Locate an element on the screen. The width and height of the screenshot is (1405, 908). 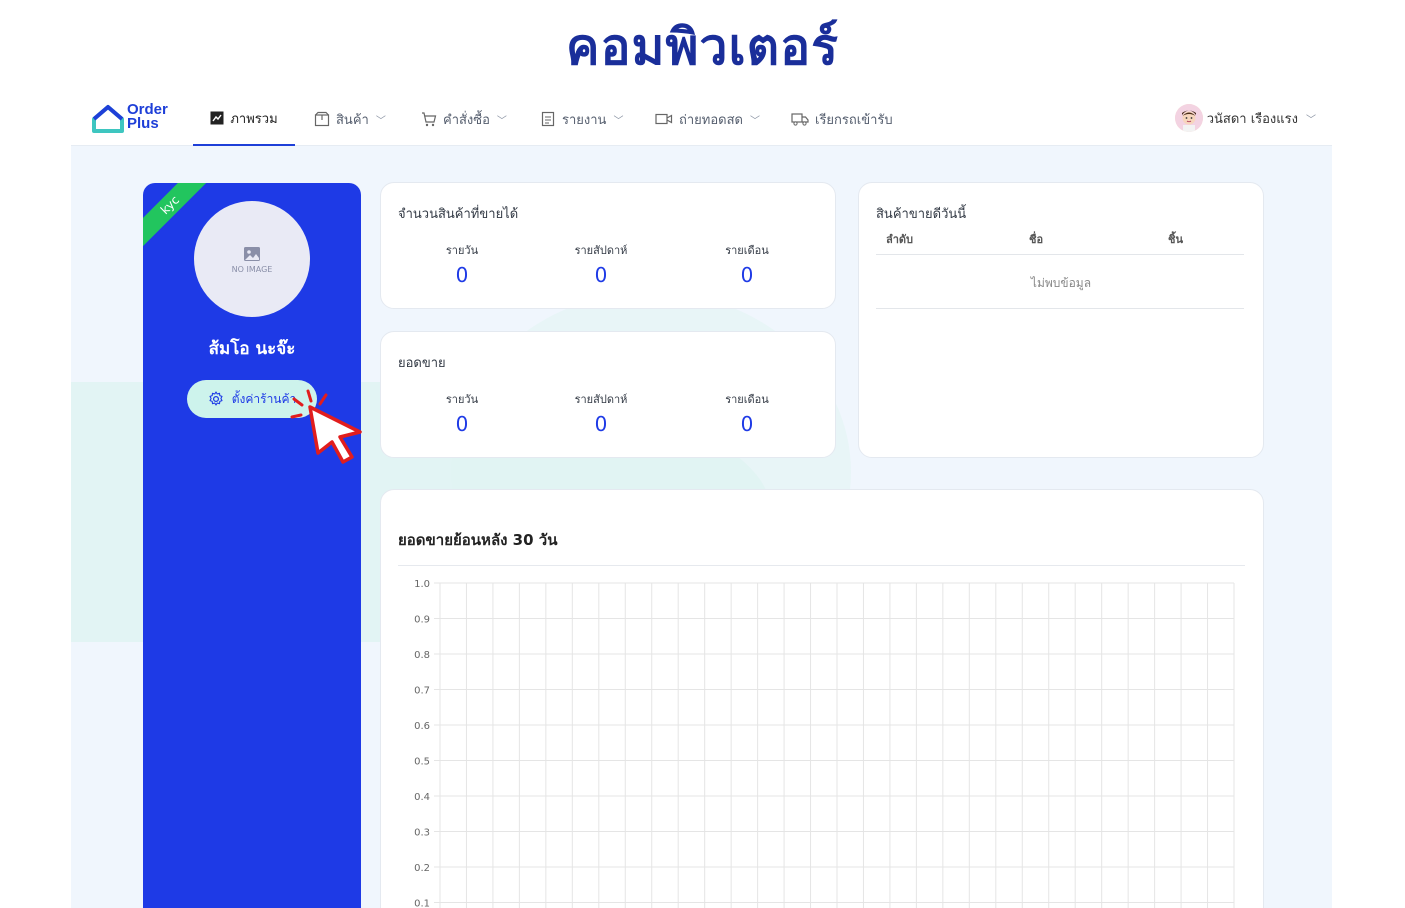
click-pointer-icon is located at coordinates (326, 426).